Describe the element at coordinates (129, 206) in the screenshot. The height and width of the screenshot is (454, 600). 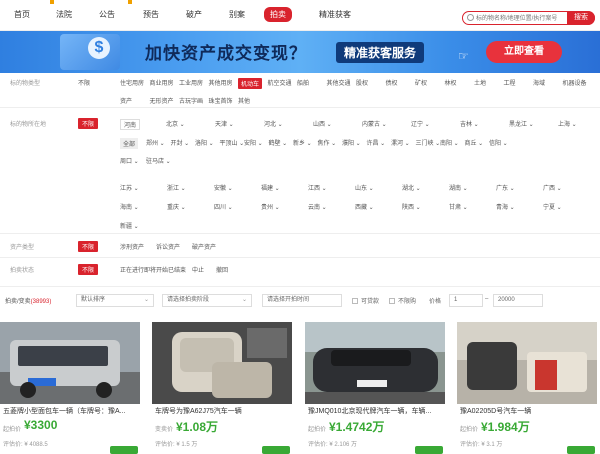
I see `province-option: 海南 ⌄` at that location.